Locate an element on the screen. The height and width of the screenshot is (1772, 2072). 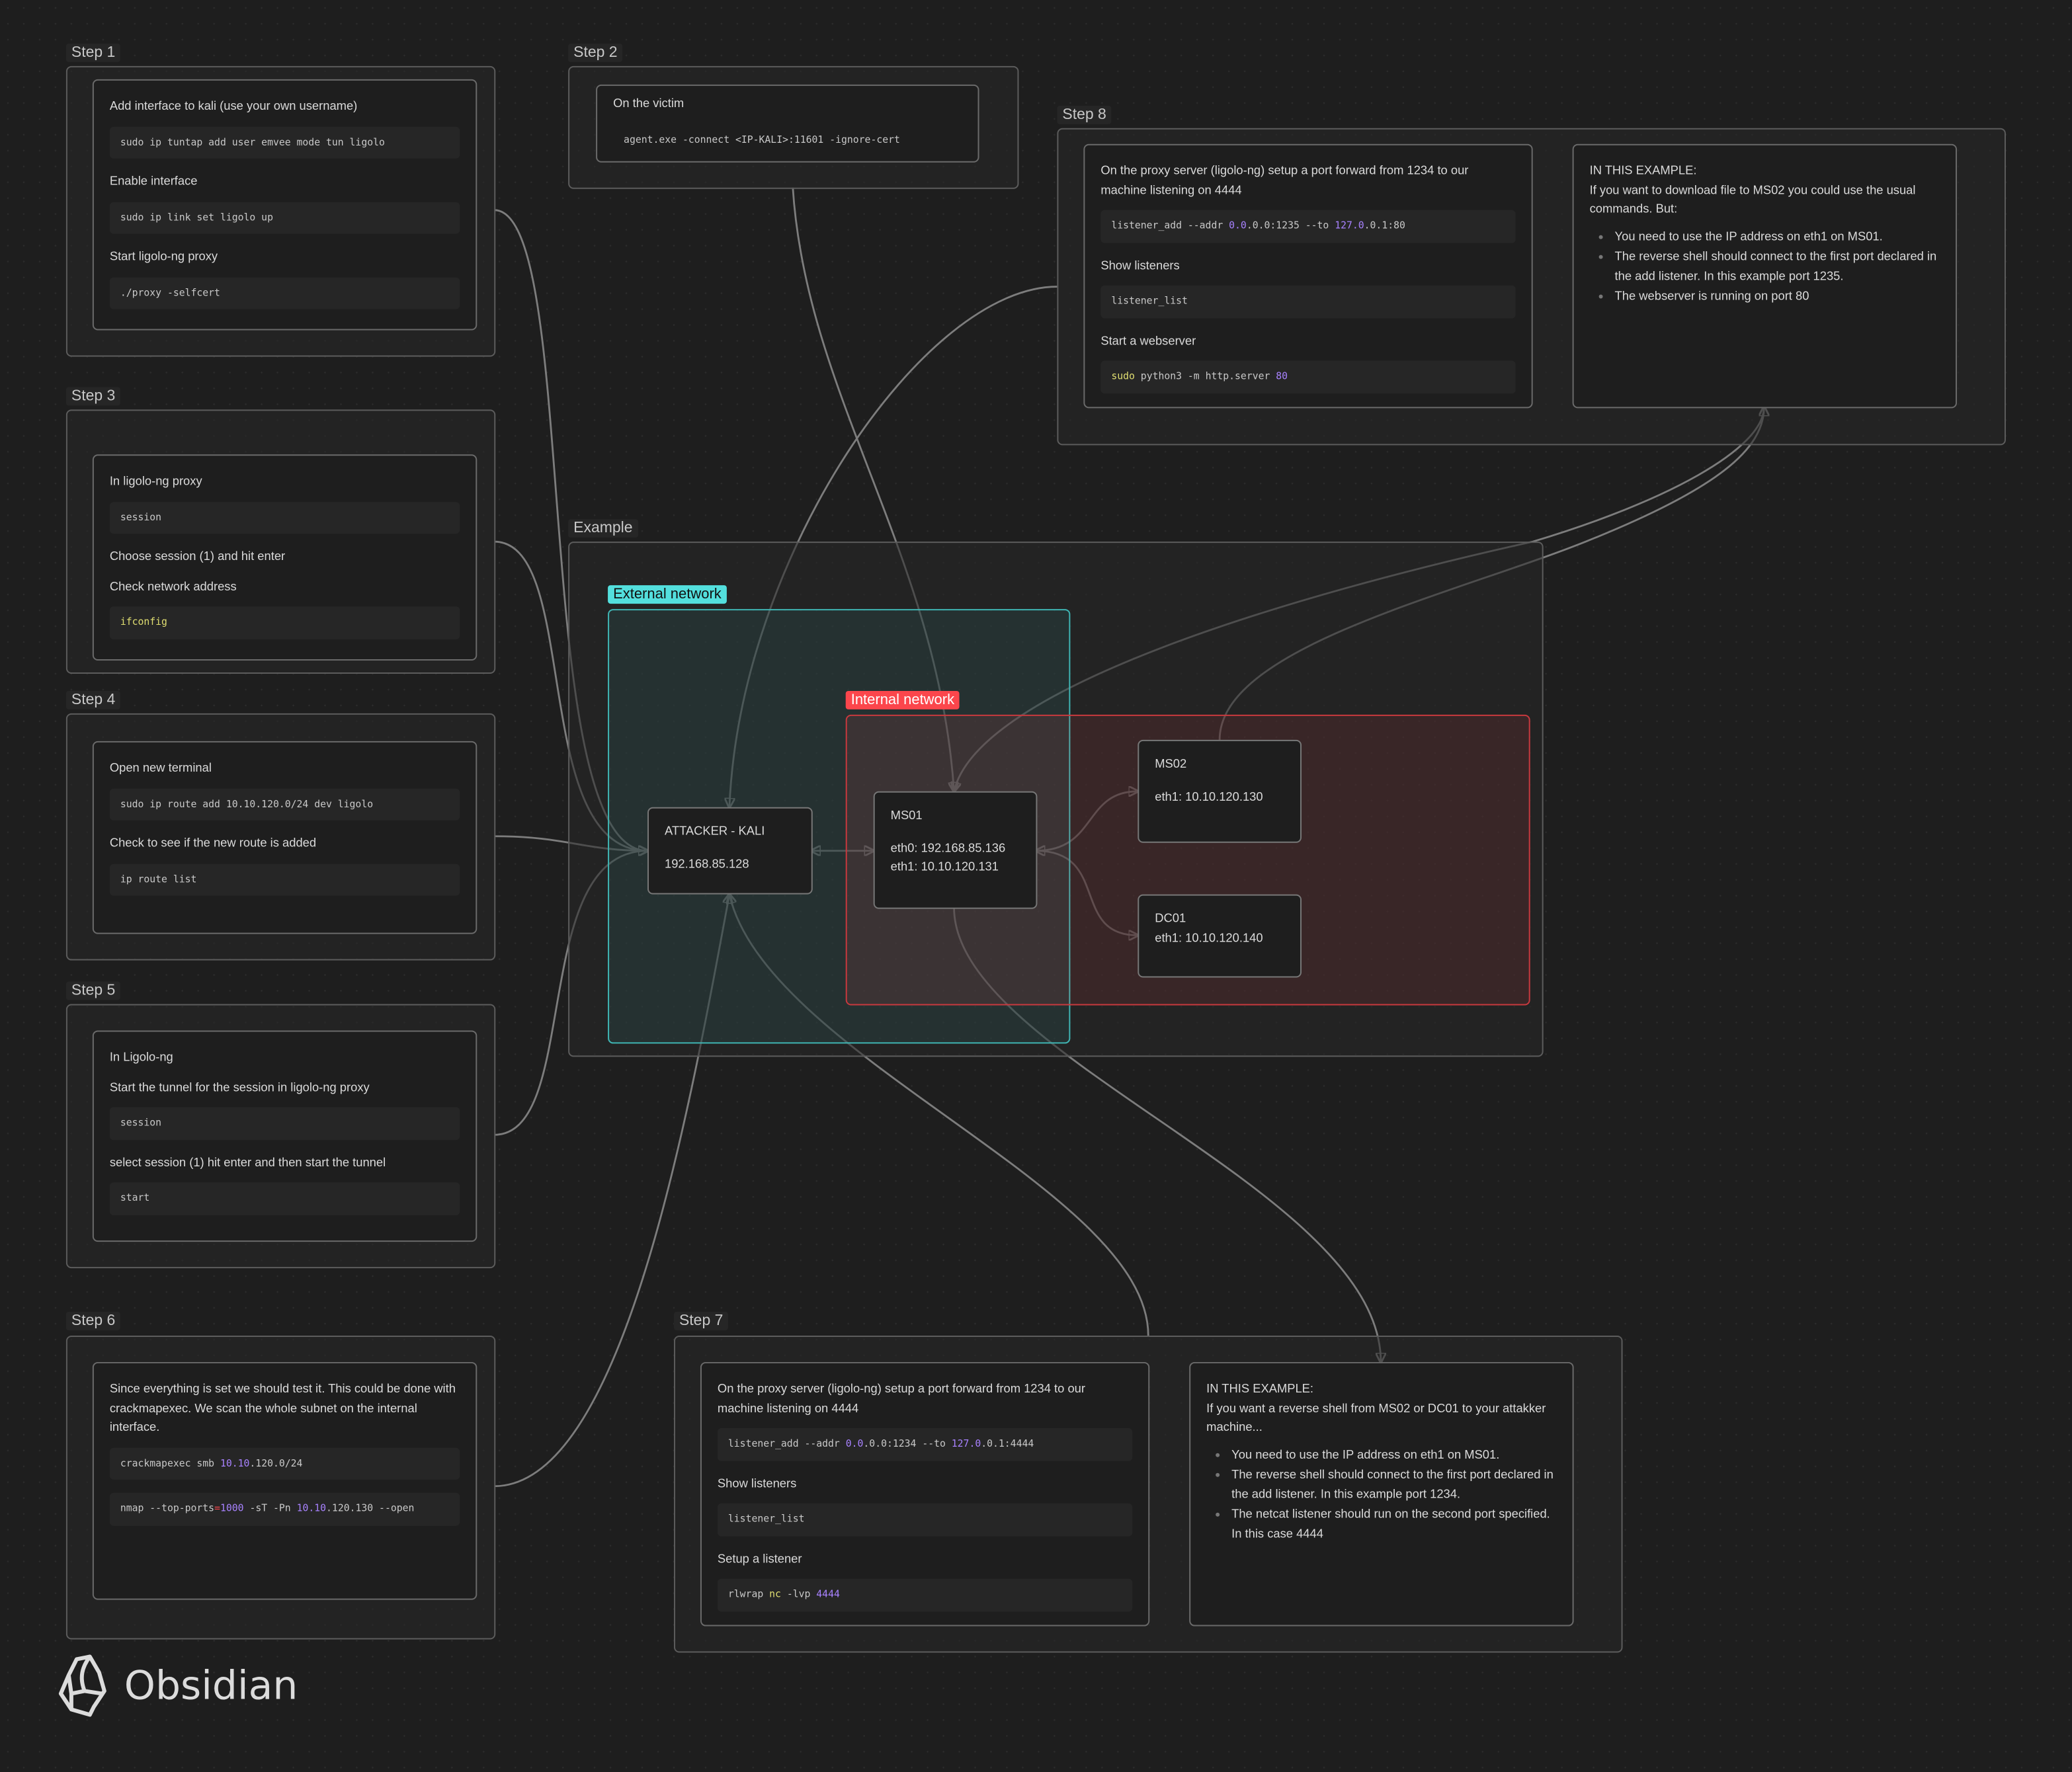
card-text: Start ligolo-ng proxy is located at coordinates (163, 256).